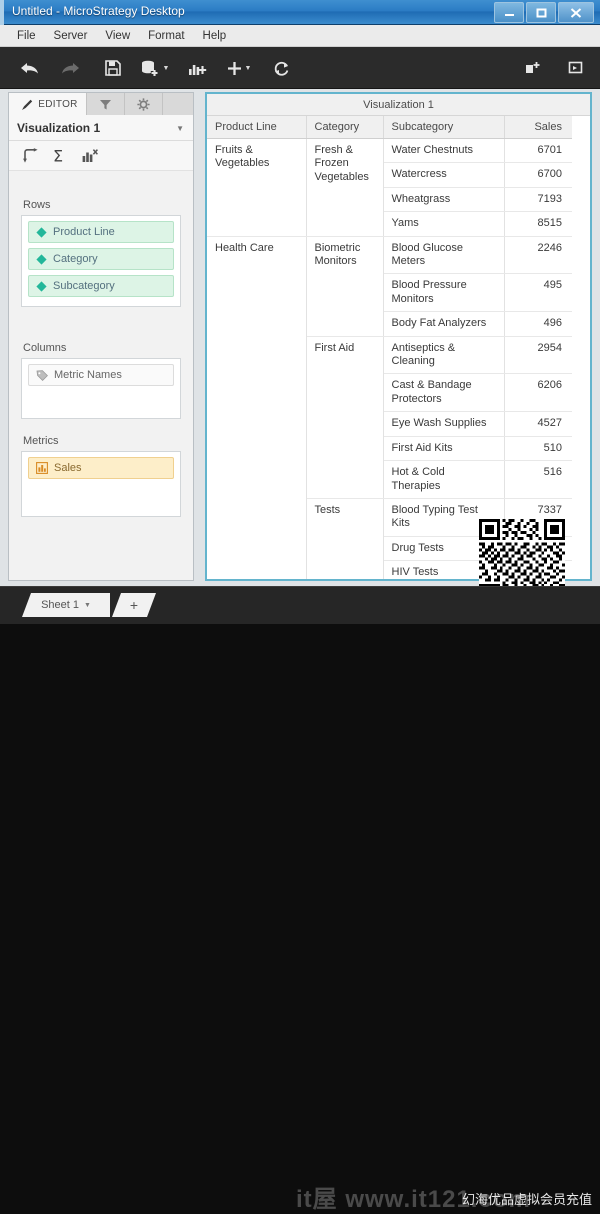 The image size is (600, 1214). What do you see at coordinates (98, 11) in the screenshot?
I see `window-title: Untitled - MicroStrategy Desktop` at bounding box center [98, 11].